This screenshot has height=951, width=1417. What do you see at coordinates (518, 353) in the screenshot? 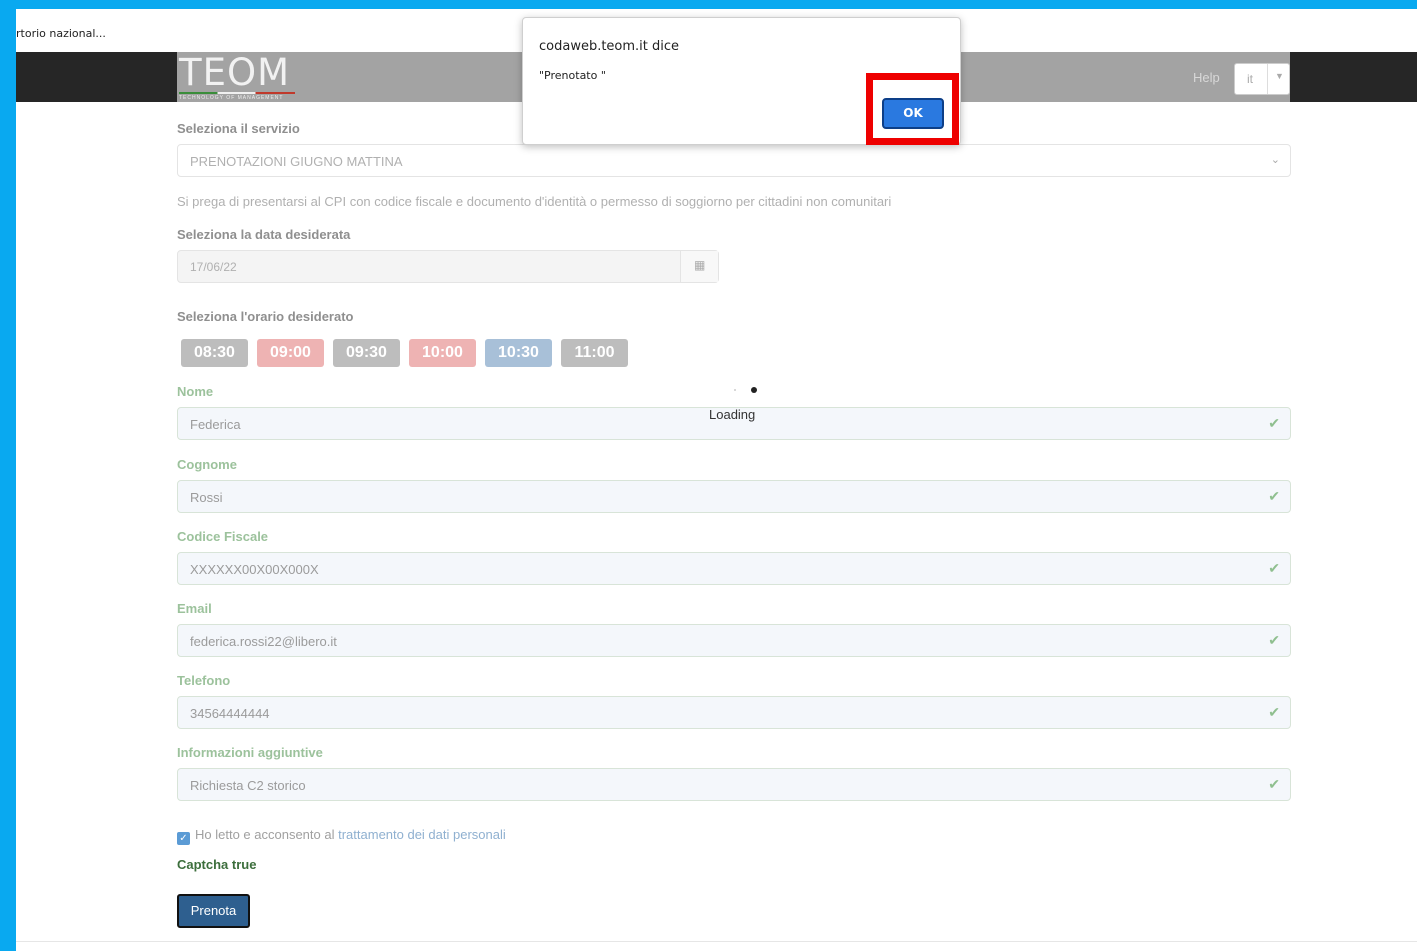
I see `time-slot-1030: 10:30` at bounding box center [518, 353].